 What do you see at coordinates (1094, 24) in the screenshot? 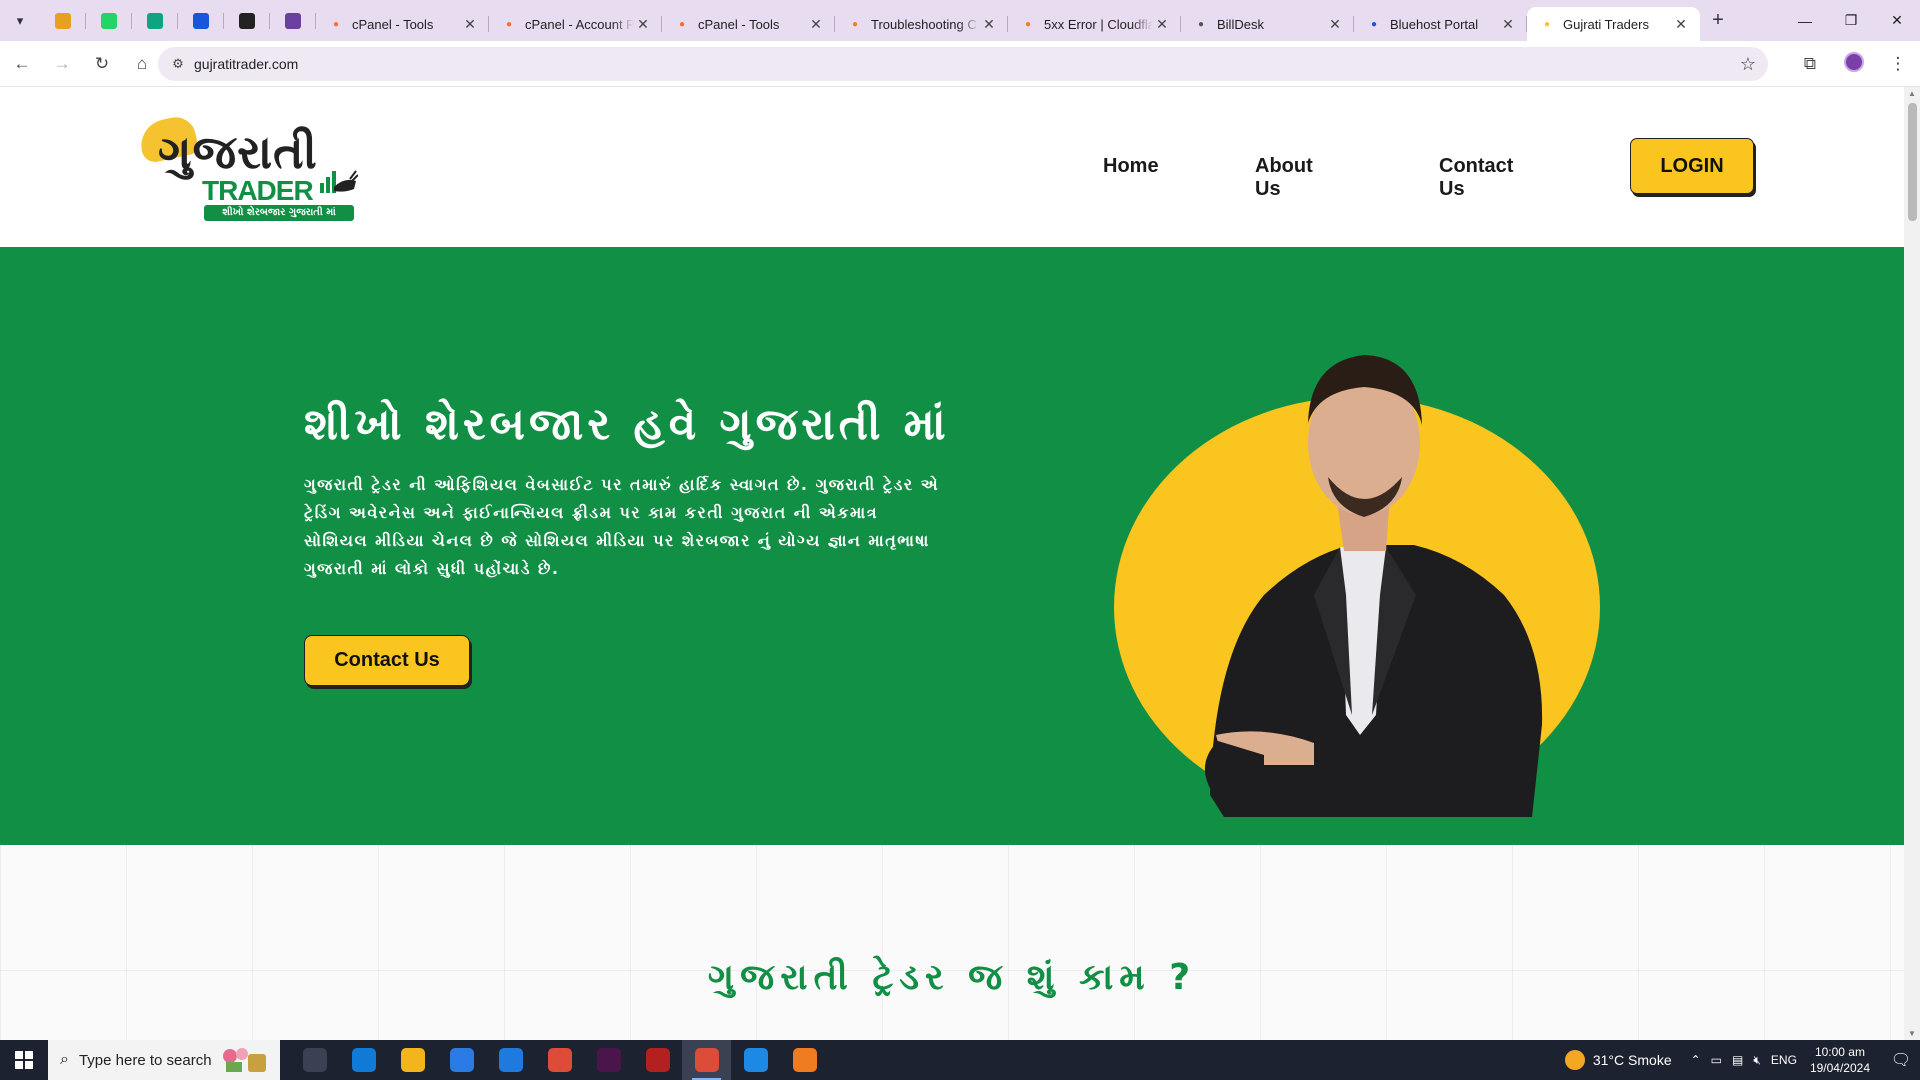
I see `tab: ● 5xx Error | Cloudfla ✕` at bounding box center [1094, 24].